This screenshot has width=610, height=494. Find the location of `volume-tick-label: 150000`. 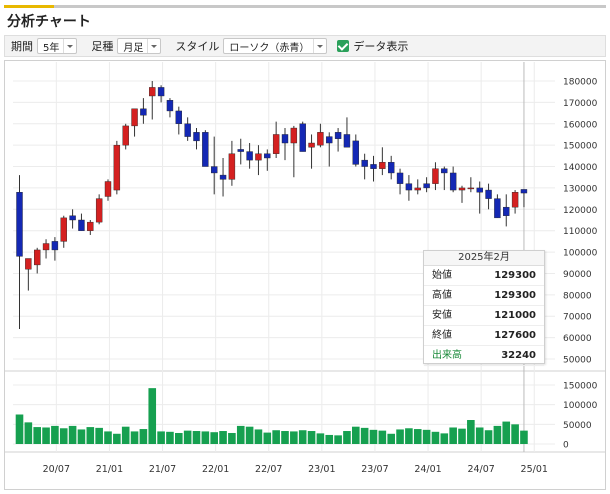

volume-tick-label: 150000 is located at coordinates (580, 387).